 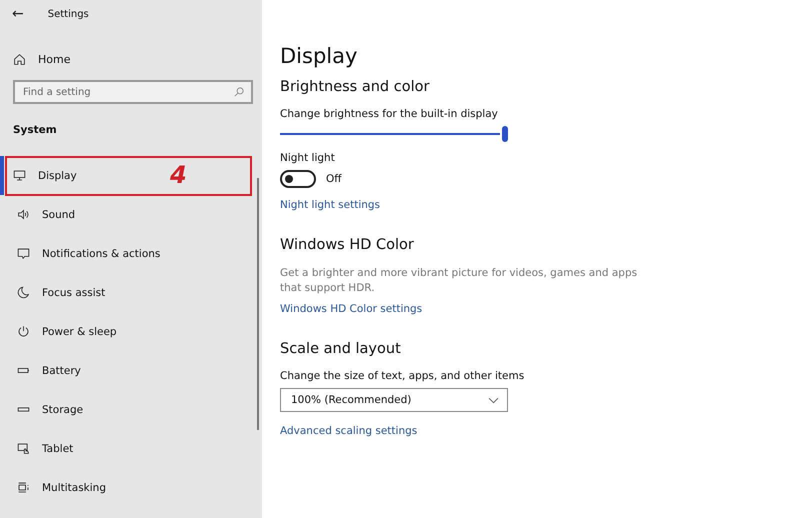 I want to click on settings-link: Windows HD Color settings, so click(x=351, y=309).